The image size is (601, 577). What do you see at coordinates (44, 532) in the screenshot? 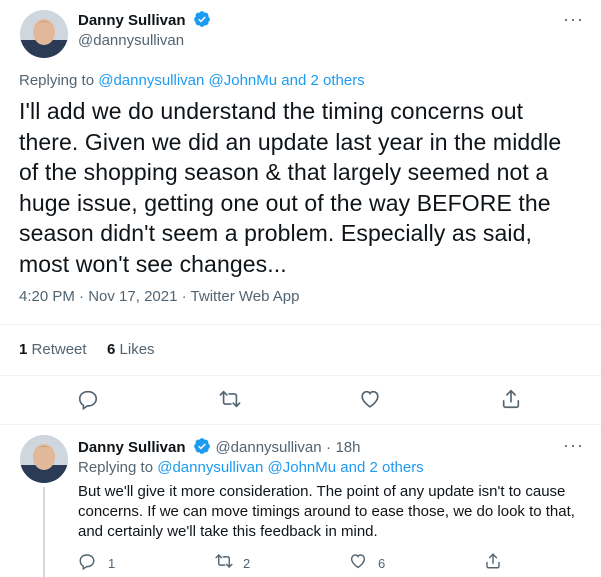
I see `thread-line` at bounding box center [44, 532].